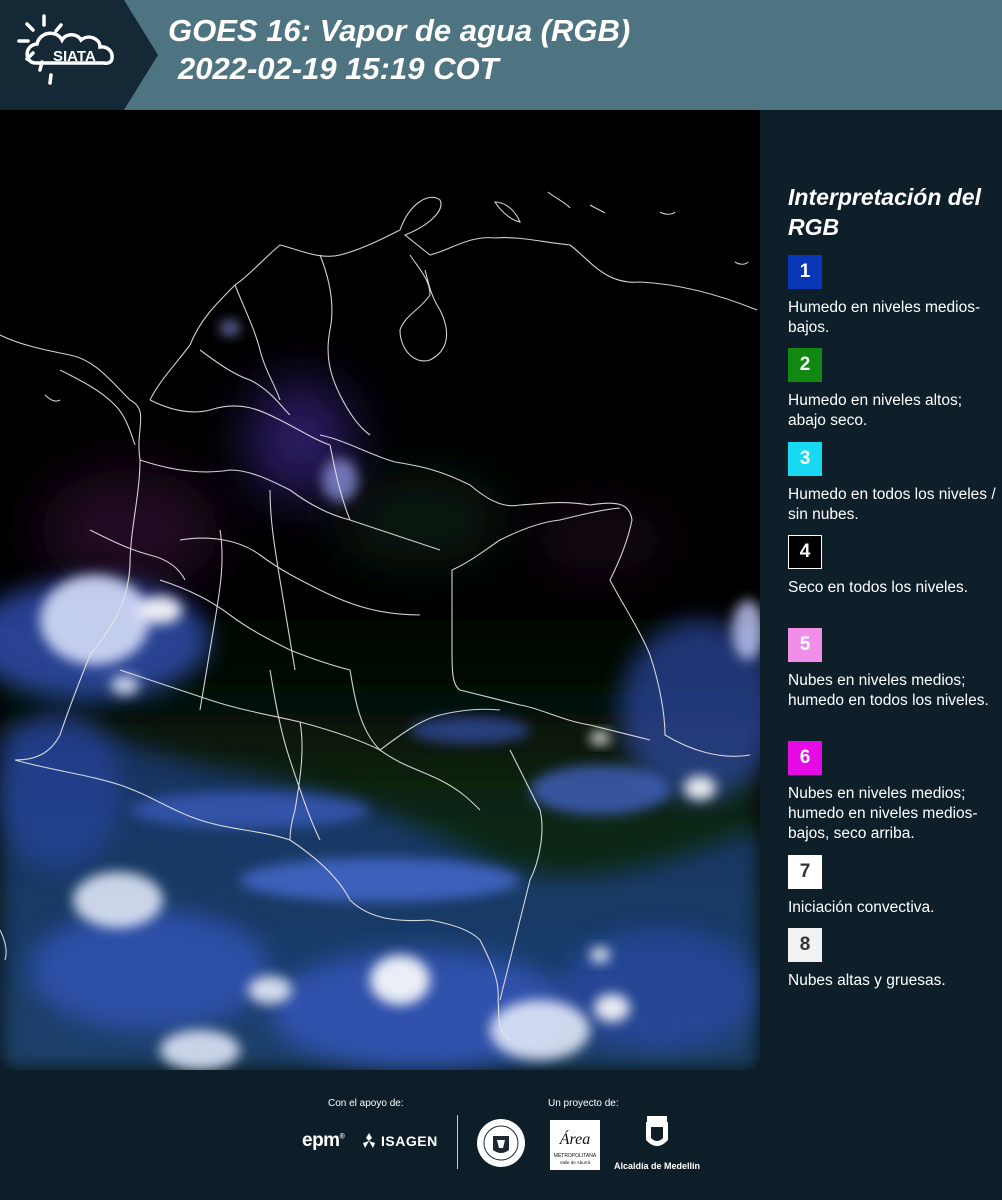 The height and width of the screenshot is (1200, 1002). What do you see at coordinates (583, 1103) in the screenshot?
I see `project-label: Un proyecto de:` at bounding box center [583, 1103].